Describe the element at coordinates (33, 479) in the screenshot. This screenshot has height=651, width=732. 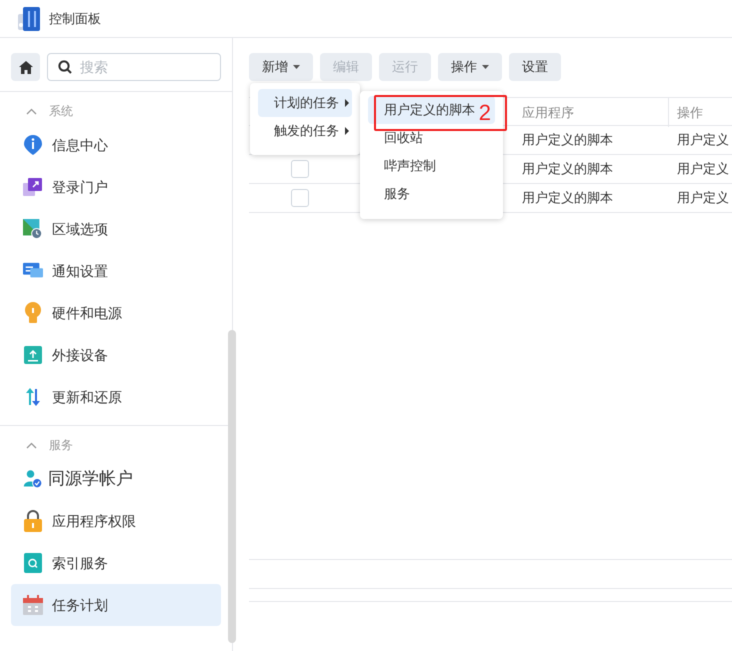
I see `user-check-icon` at that location.